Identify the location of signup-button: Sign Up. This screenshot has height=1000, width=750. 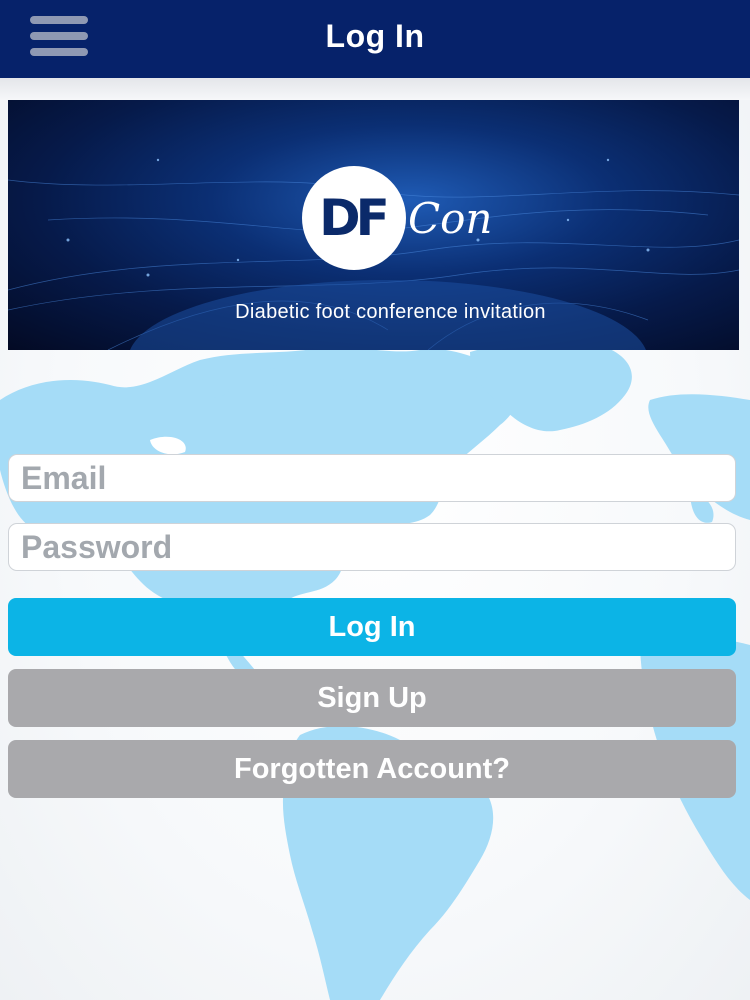
(372, 698).